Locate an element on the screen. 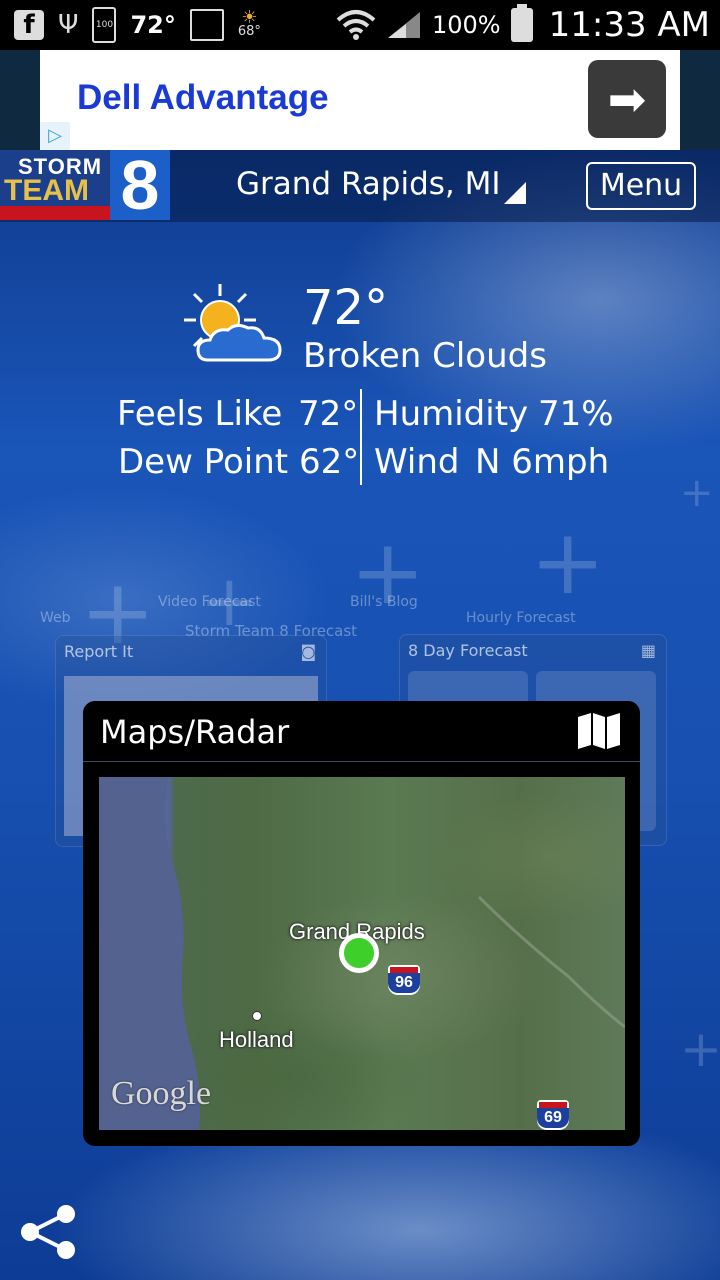  bills-blog-card-label: Bill's Blog is located at coordinates (384, 602).